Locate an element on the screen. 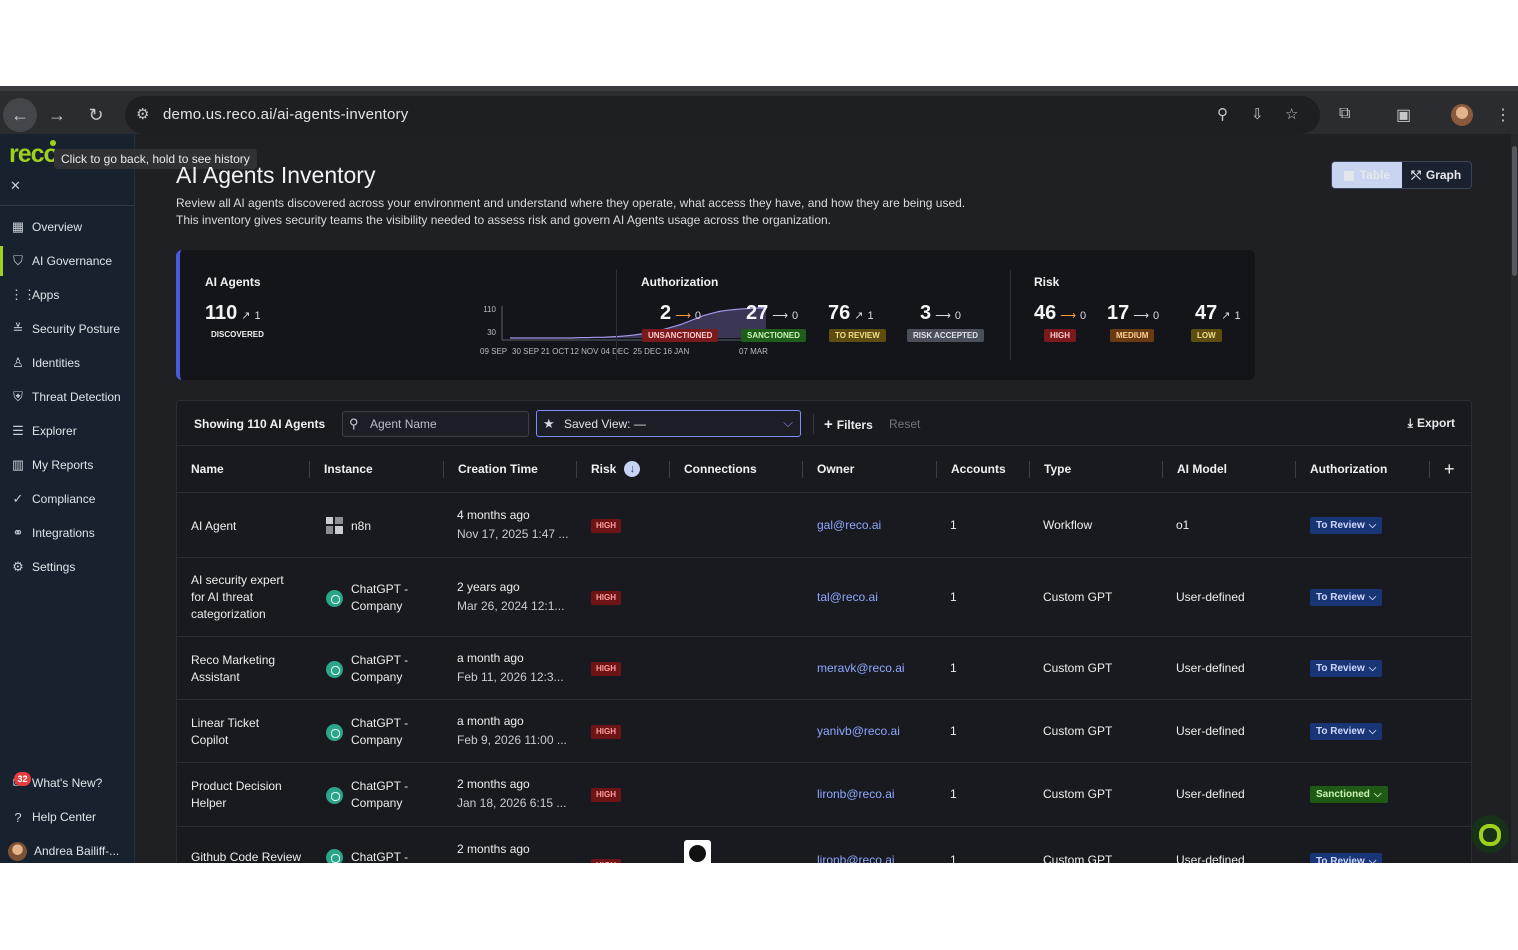 This screenshot has width=1518, height=950. reco-assistant-button is located at coordinates (1490, 834).